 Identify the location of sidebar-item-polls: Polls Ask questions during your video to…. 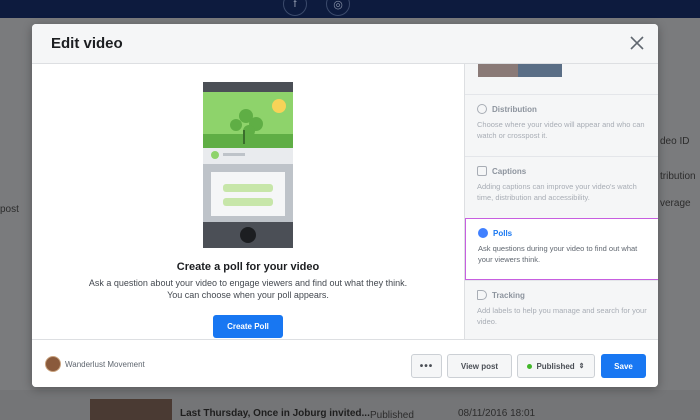
(561, 249).